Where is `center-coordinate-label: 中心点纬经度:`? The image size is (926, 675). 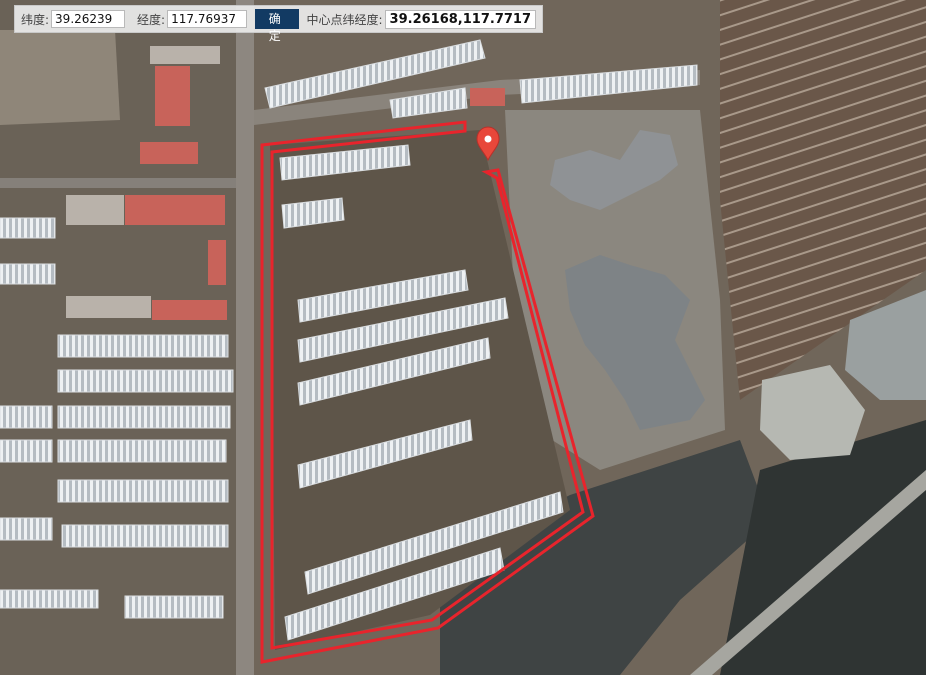 center-coordinate-label: 中心点纬经度: is located at coordinates (344, 19).